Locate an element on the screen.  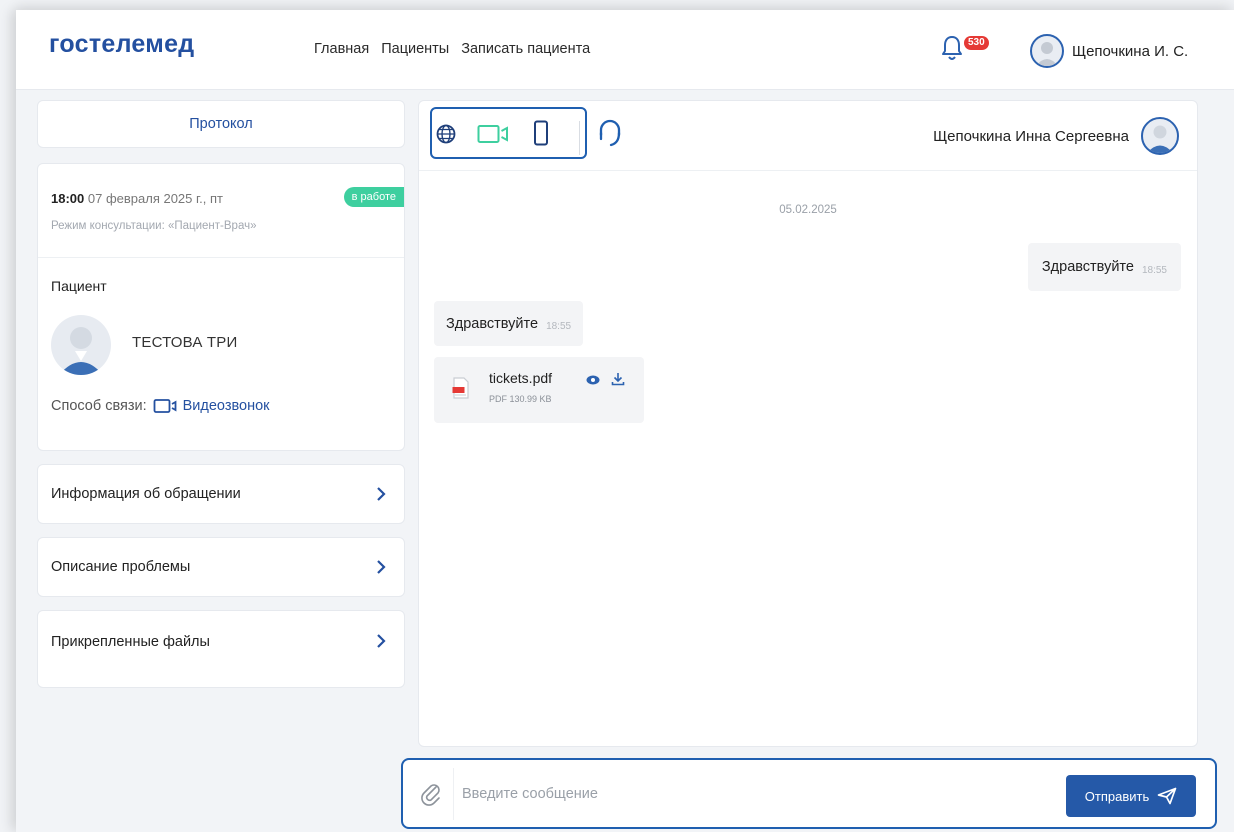
bell-icon is located at coordinates (952, 49).